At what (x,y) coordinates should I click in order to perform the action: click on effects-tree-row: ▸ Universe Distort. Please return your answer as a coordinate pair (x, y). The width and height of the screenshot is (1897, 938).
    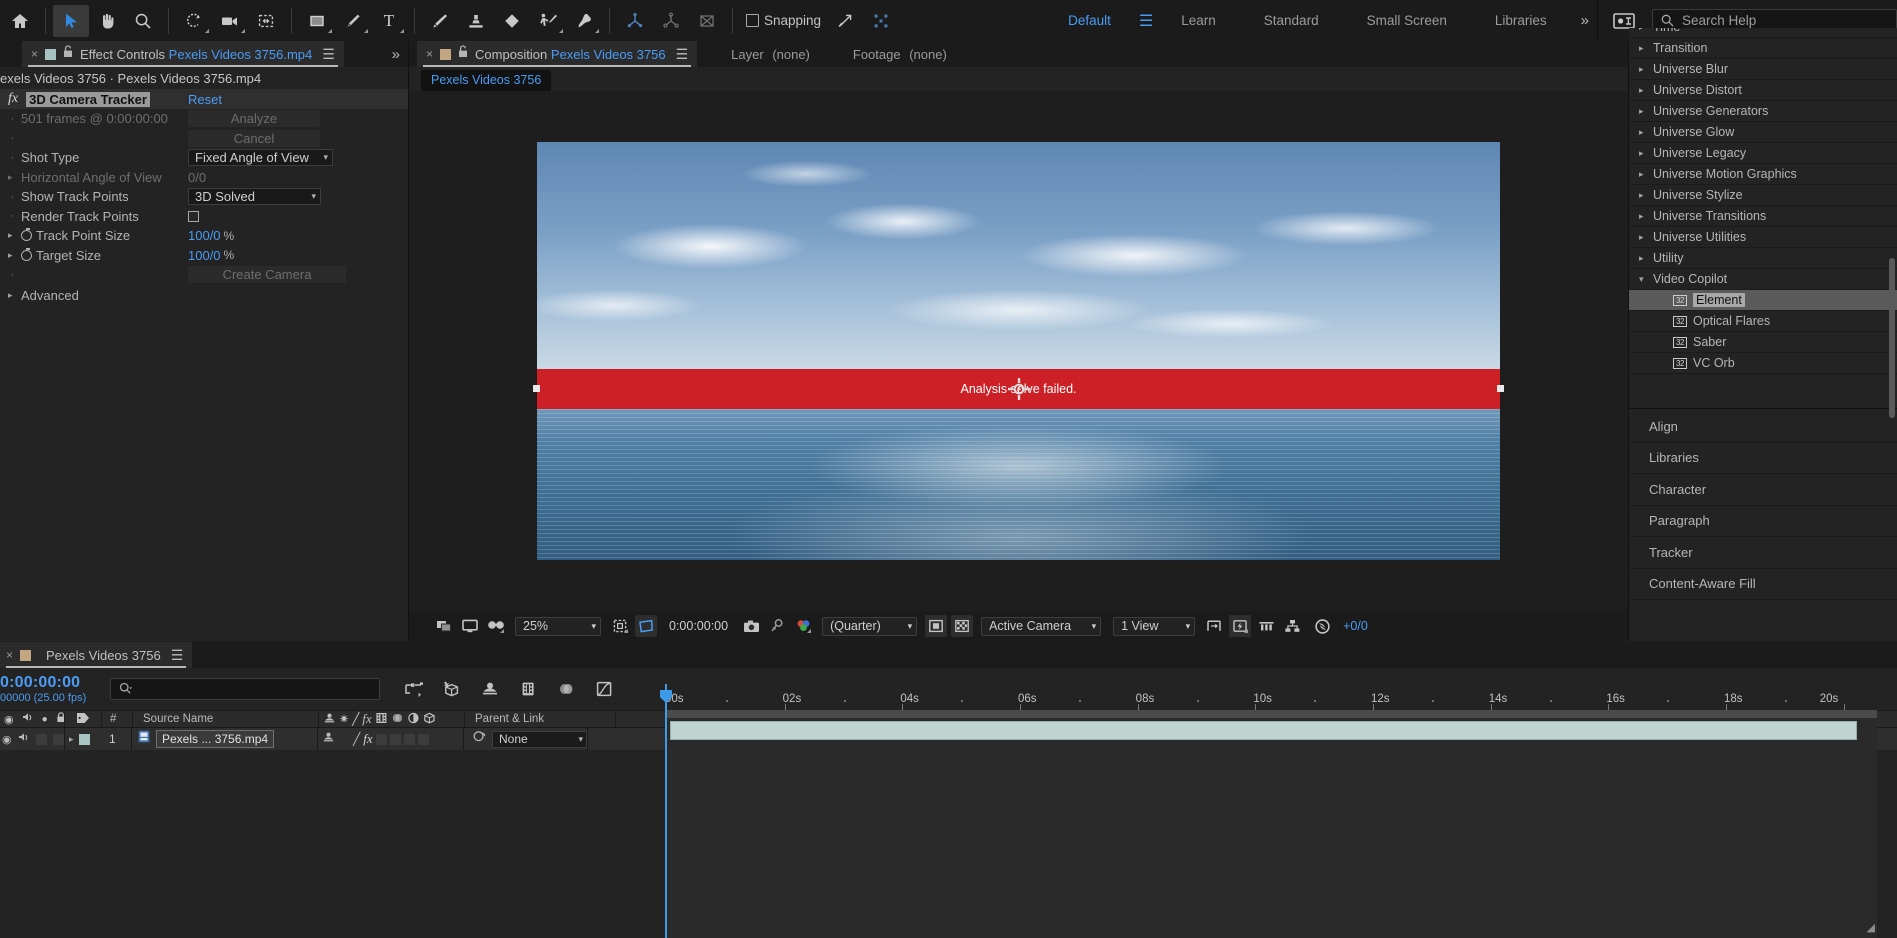
    Looking at the image, I should click on (1763, 90).